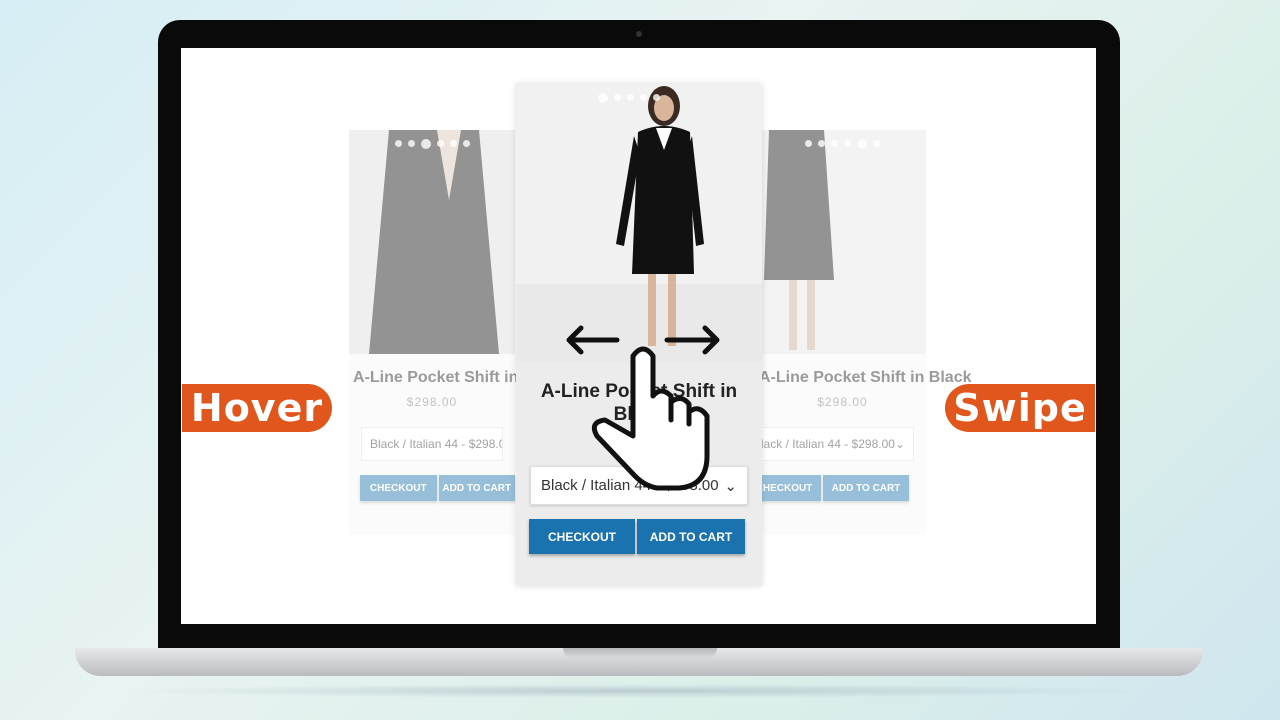  I want to click on variant-select: Black / Italian 44 - $298.00, so click(432, 444).